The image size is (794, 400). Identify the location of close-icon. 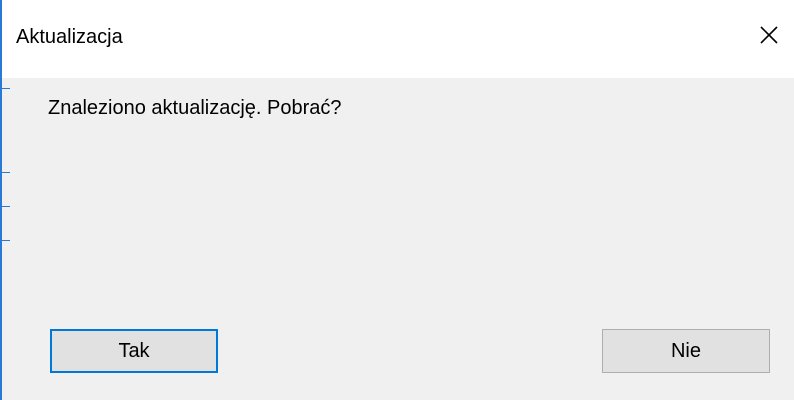
(769, 35).